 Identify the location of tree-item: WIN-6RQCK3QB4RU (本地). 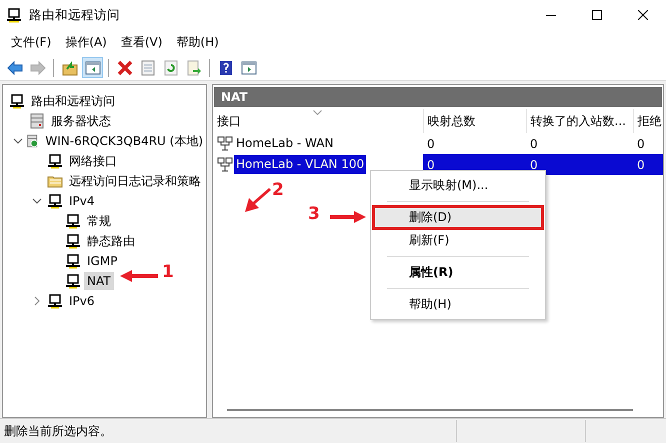
(124, 141).